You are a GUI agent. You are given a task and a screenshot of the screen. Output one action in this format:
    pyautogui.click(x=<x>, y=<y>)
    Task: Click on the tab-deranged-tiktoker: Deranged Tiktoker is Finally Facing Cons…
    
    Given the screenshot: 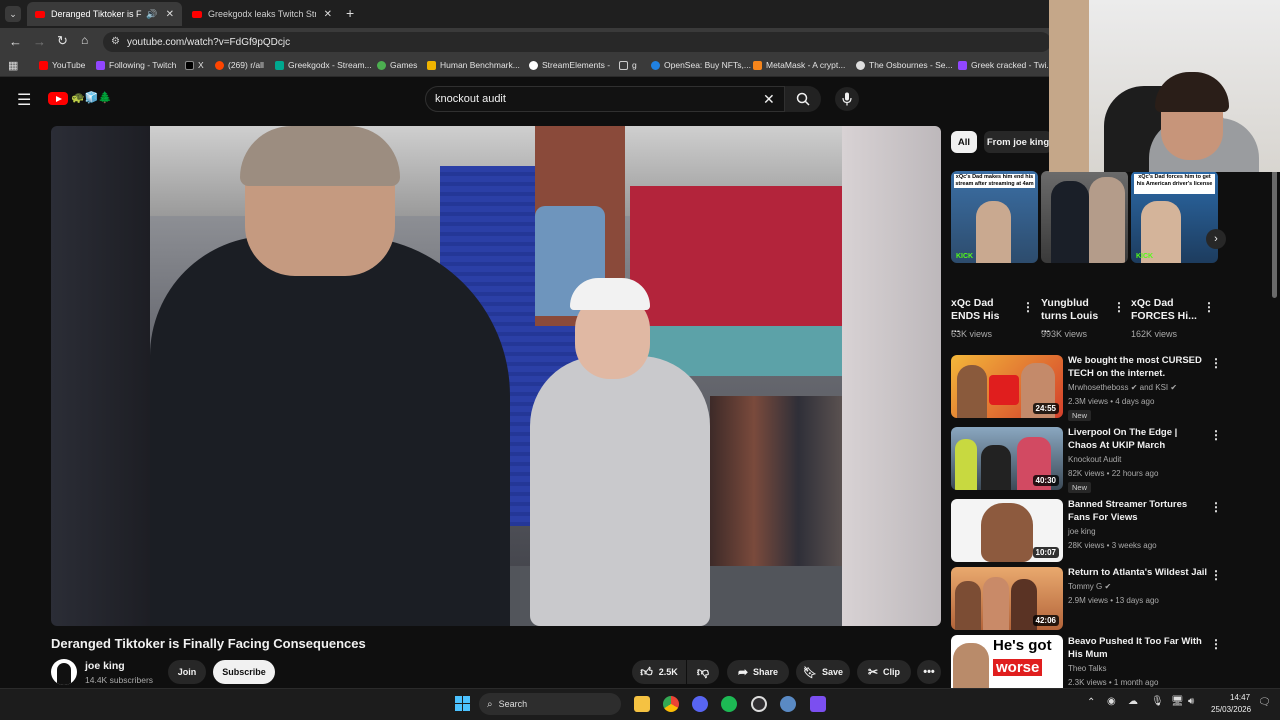 What is the action you would take?
    pyautogui.click(x=104, y=14)
    